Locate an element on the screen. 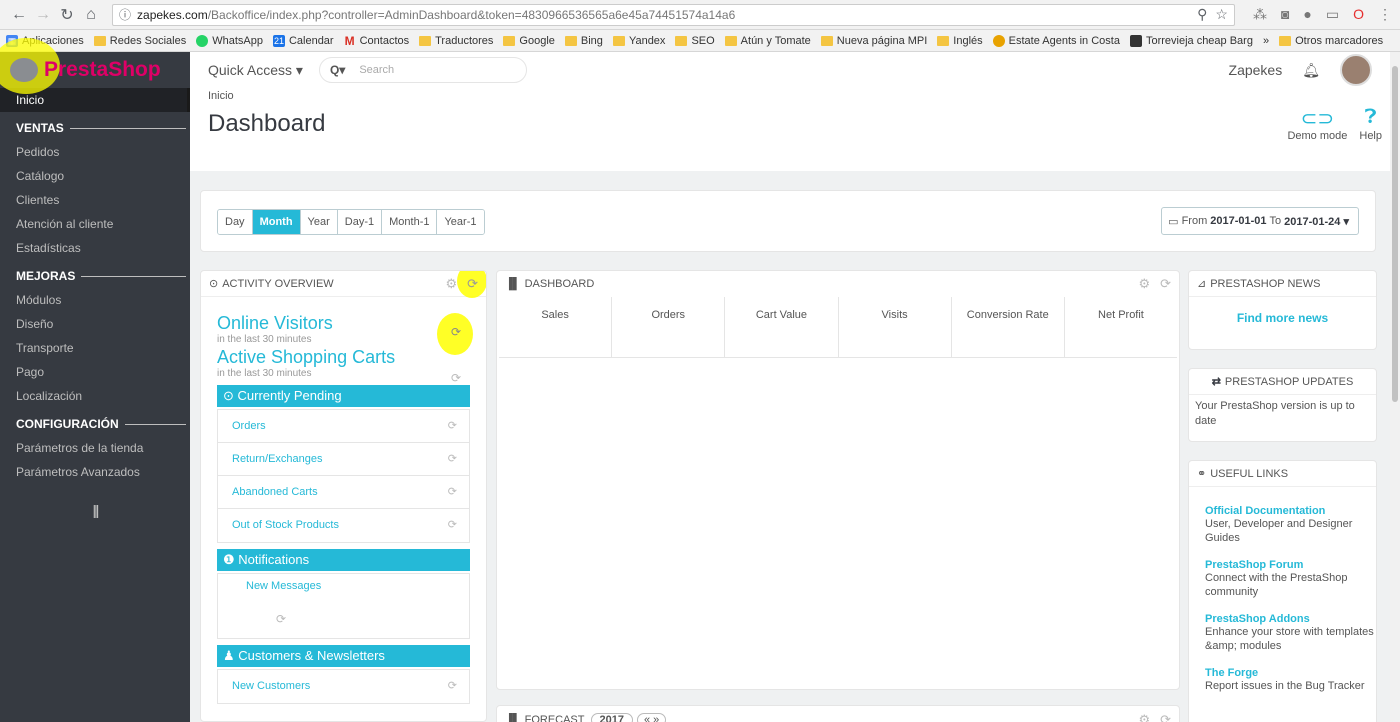 This screenshot has height=722, width=1400. date-to: 2017-01-24 ▾ is located at coordinates (1316, 221).